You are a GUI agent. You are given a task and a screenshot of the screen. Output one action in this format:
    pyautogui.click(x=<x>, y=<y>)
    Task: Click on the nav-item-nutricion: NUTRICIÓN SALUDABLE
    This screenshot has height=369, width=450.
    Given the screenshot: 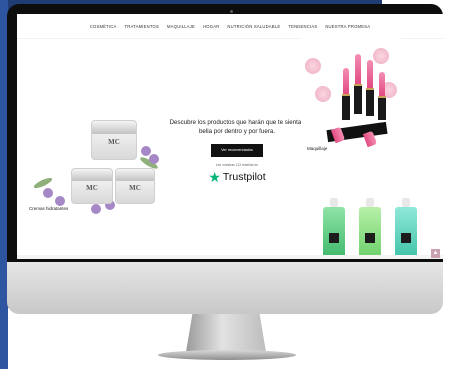 What is the action you would take?
    pyautogui.click(x=253, y=26)
    